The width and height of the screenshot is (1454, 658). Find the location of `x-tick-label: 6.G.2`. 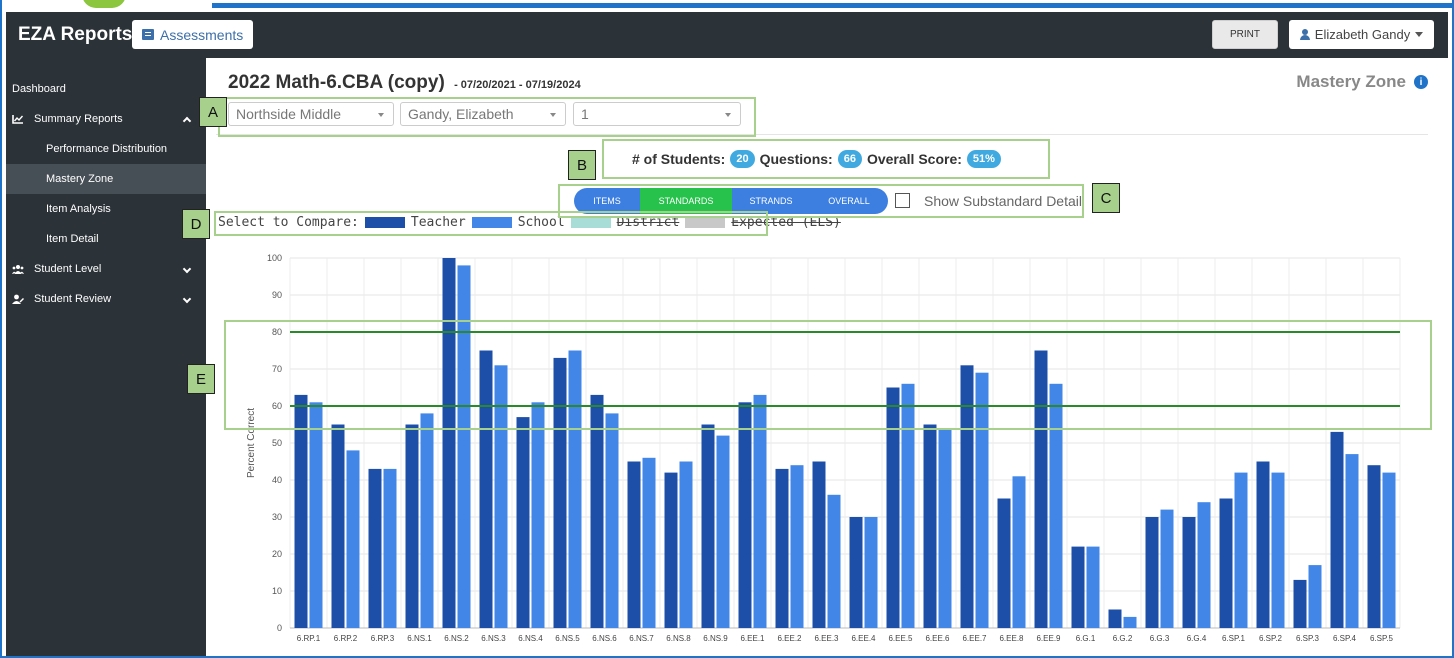

x-tick-label: 6.G.2 is located at coordinates (1123, 638).